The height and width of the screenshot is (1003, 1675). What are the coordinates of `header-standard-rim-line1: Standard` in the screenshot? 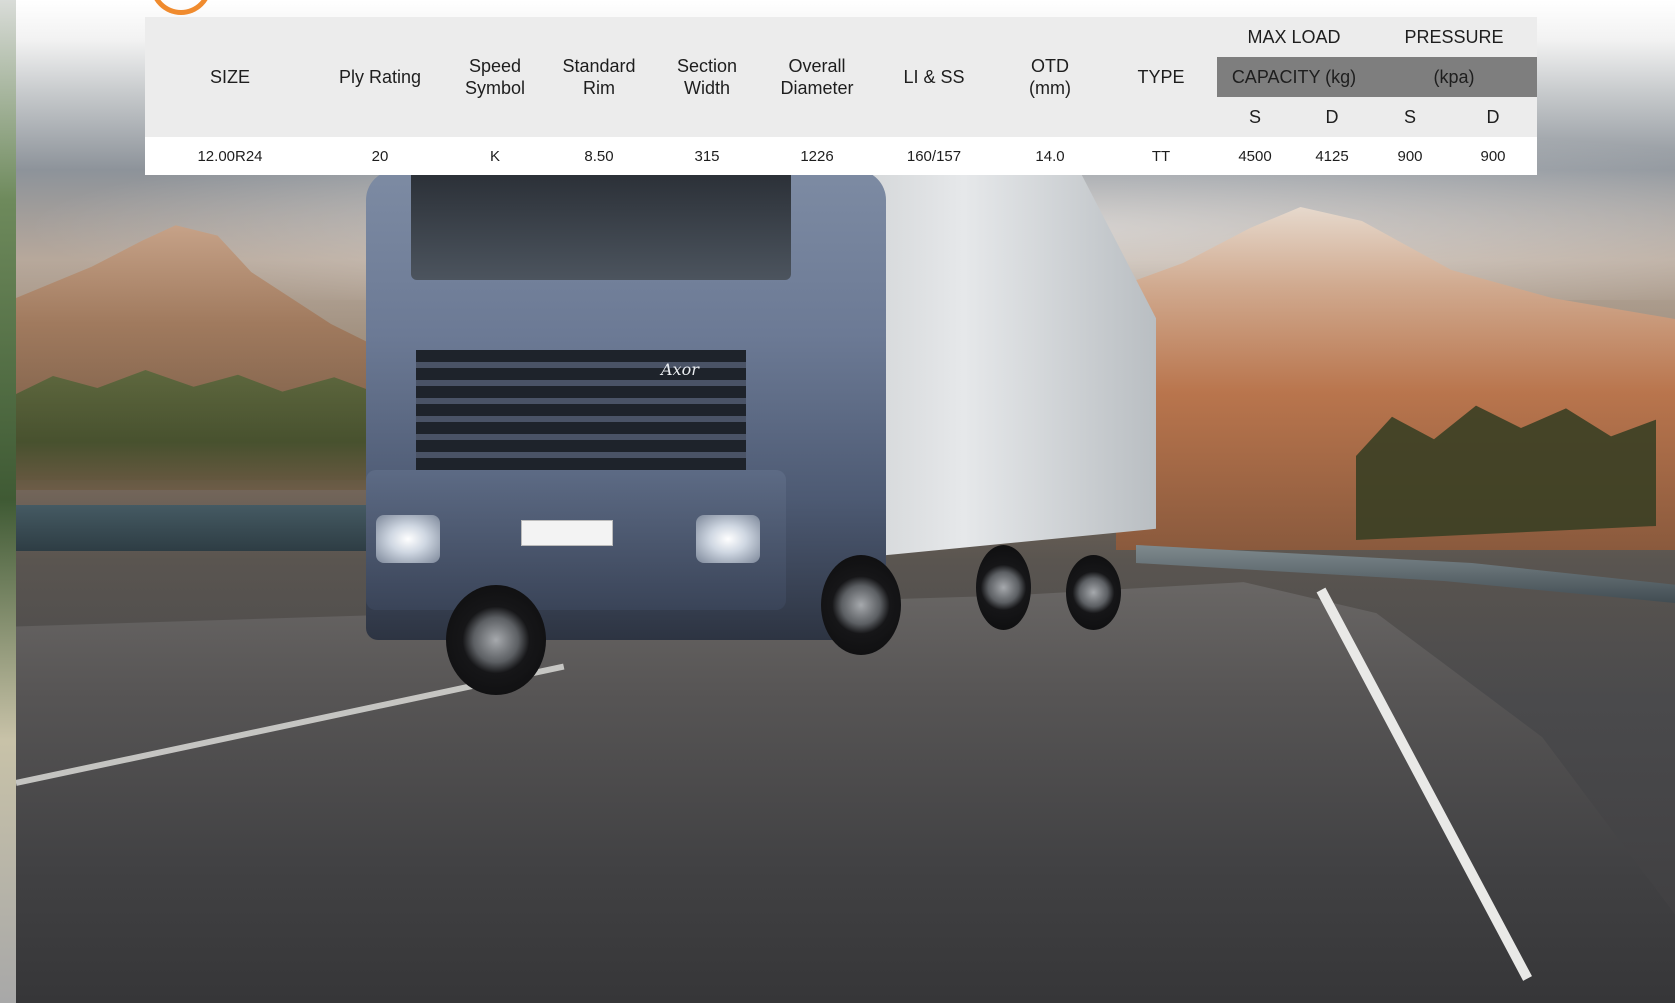 It's located at (599, 66).